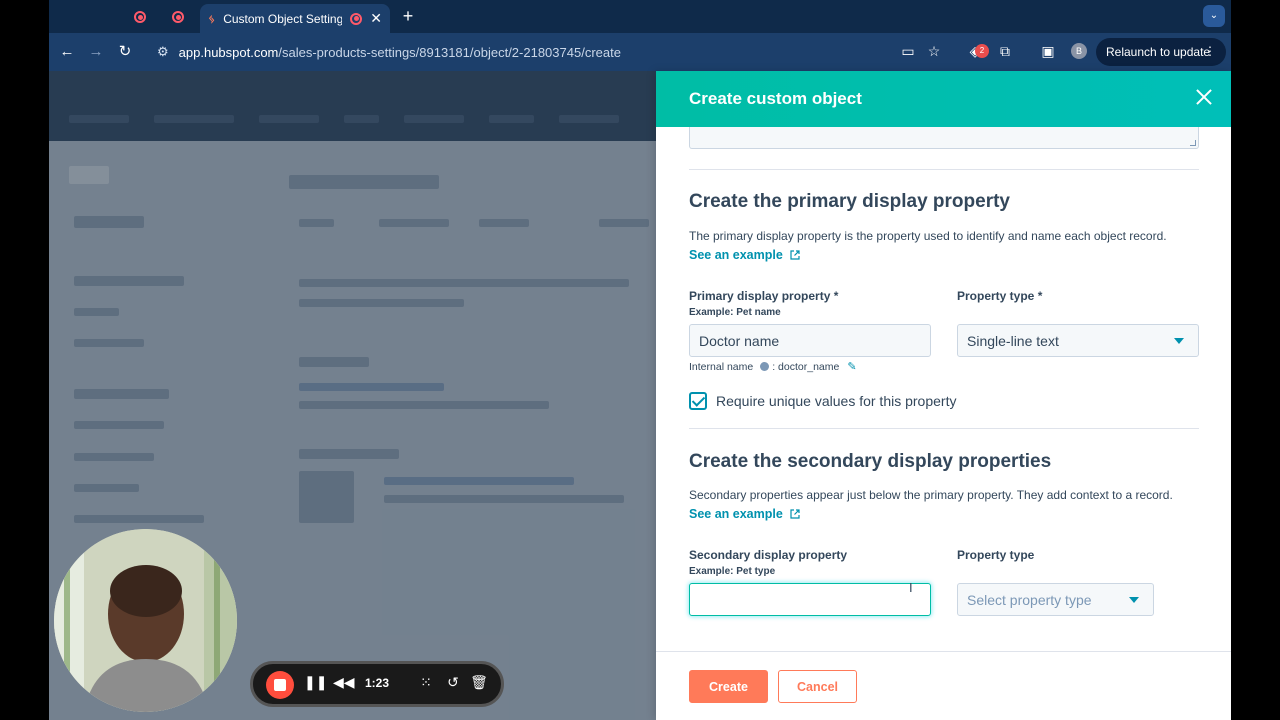 The image size is (1280, 720). What do you see at coordinates (806, 366) in the screenshot?
I see `internal-name-value: : doctor_name` at bounding box center [806, 366].